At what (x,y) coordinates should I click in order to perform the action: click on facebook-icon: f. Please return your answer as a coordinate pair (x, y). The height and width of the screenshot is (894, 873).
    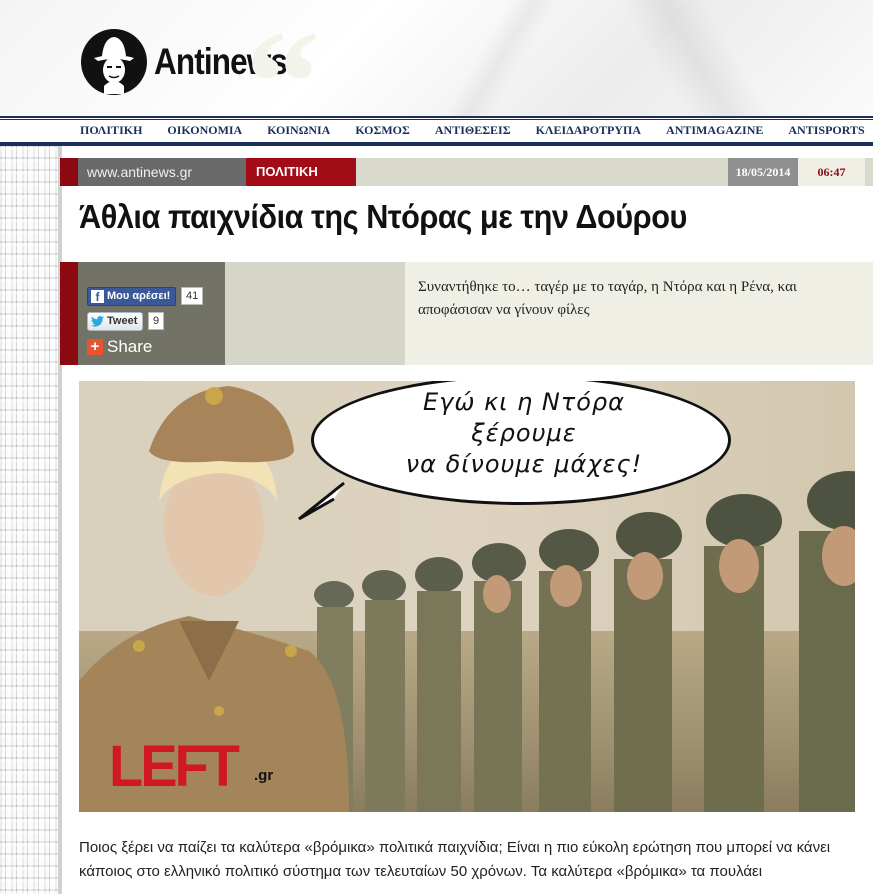
    Looking at the image, I should click on (97, 297).